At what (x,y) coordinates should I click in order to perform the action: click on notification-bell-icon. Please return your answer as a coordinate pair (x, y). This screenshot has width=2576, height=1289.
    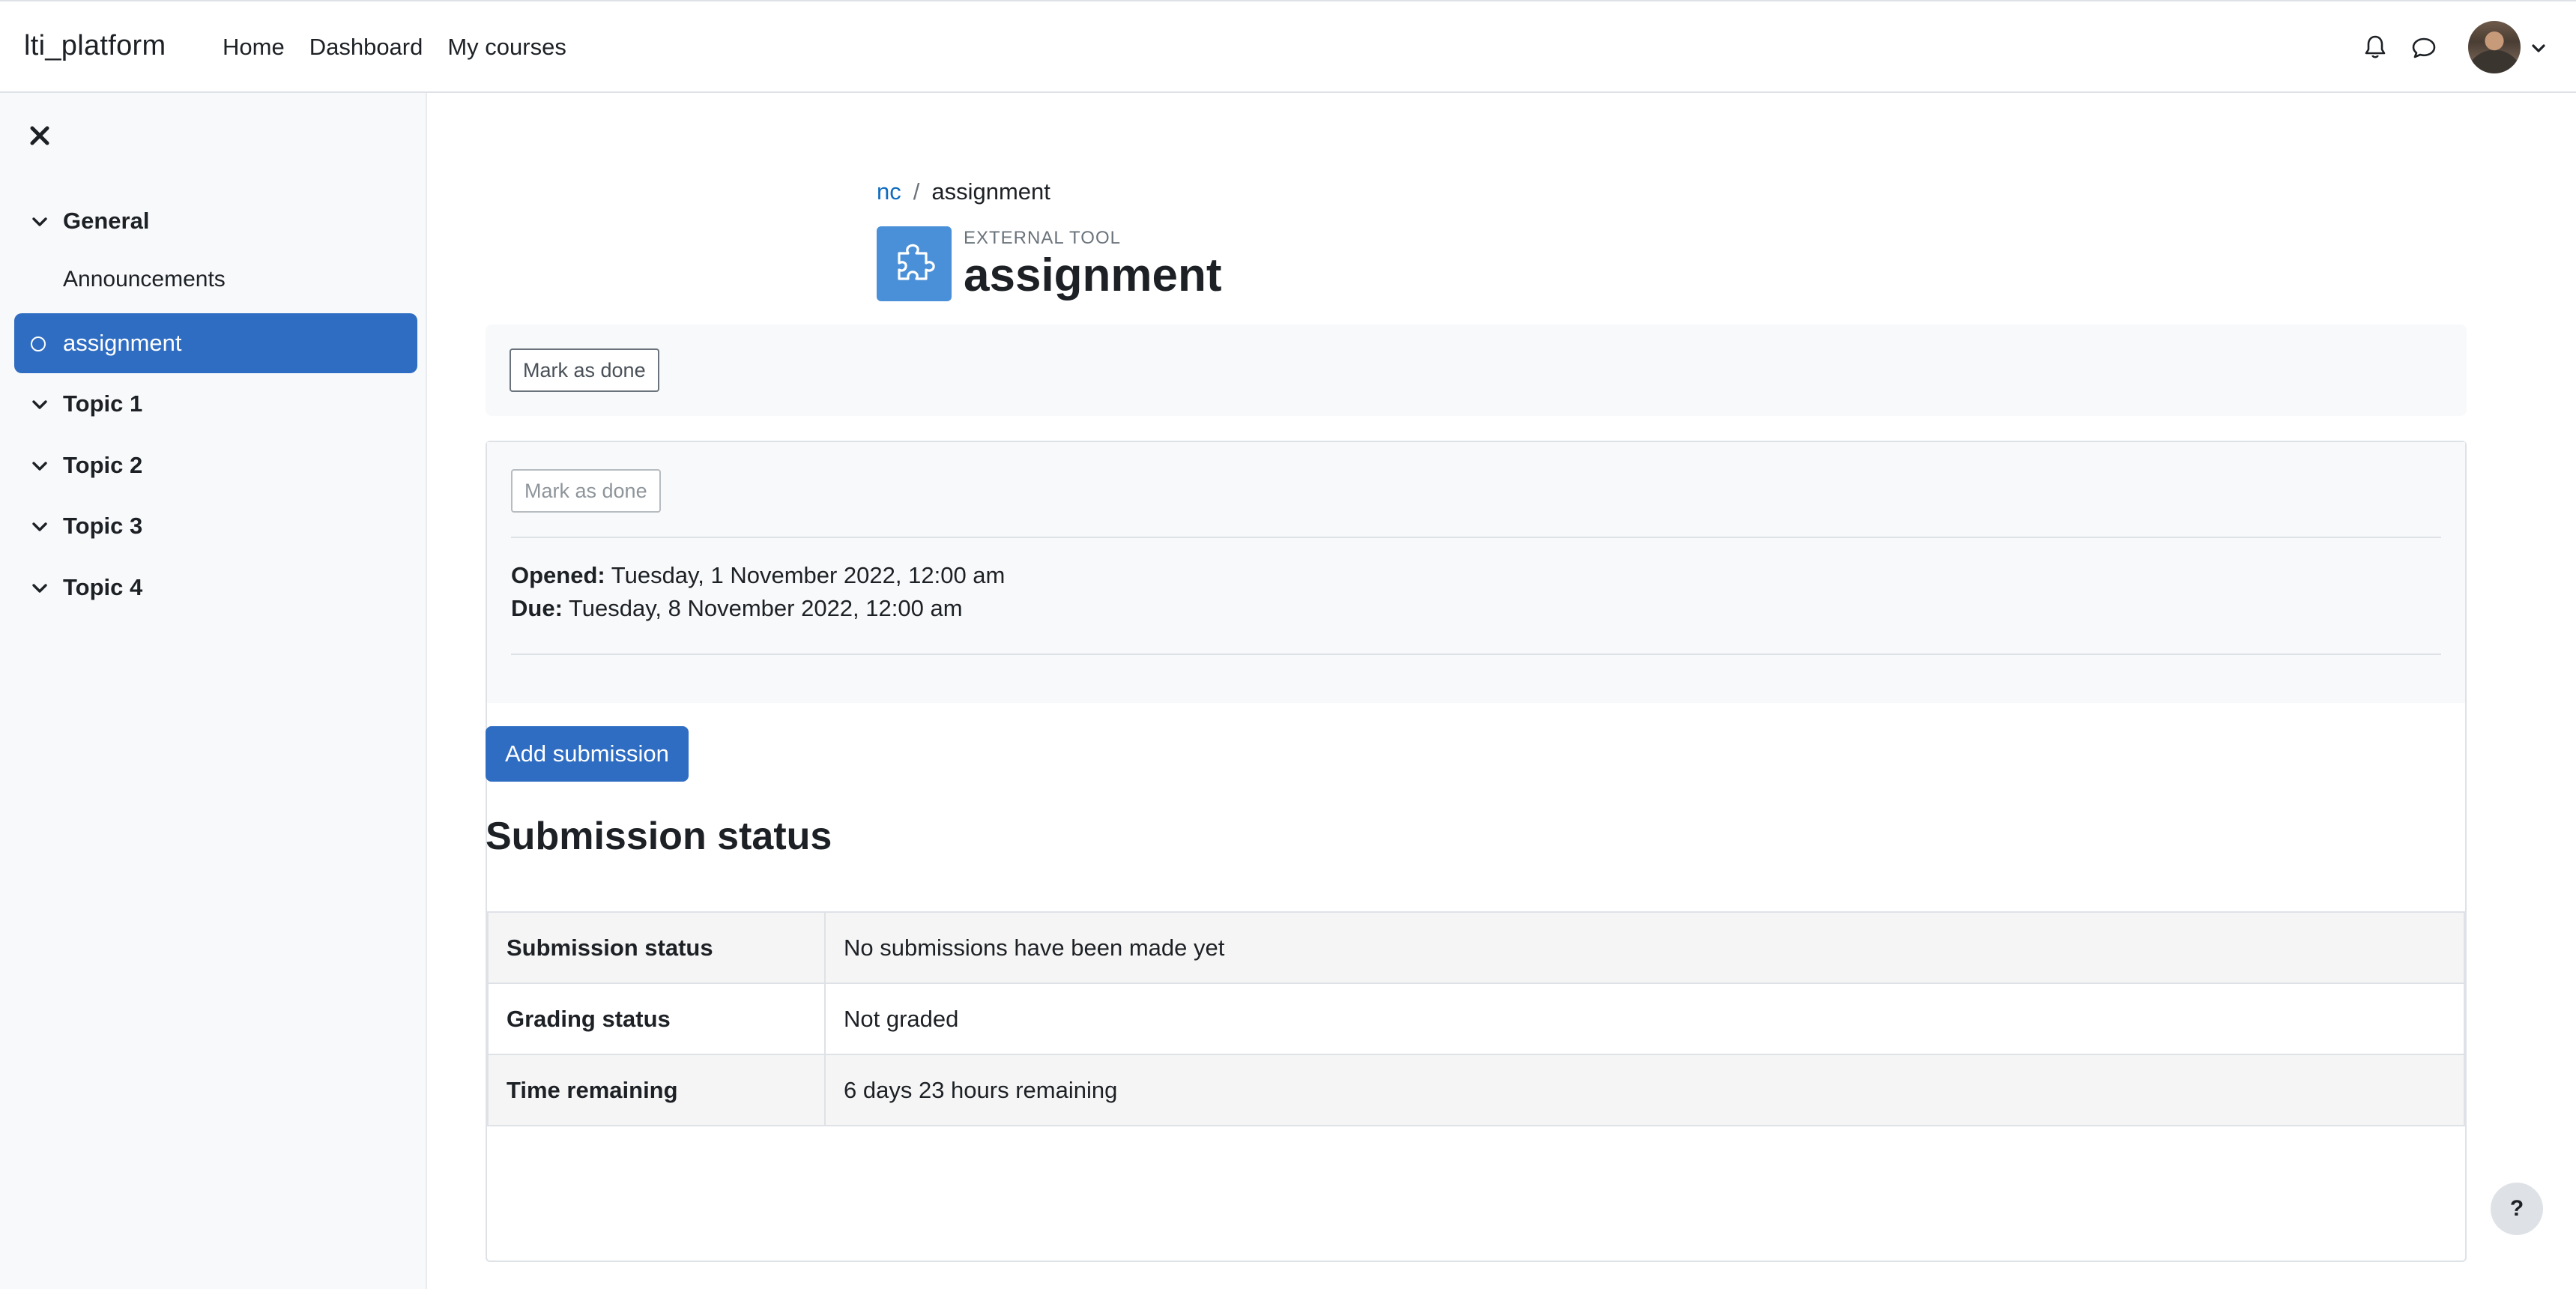
    Looking at the image, I should click on (2375, 47).